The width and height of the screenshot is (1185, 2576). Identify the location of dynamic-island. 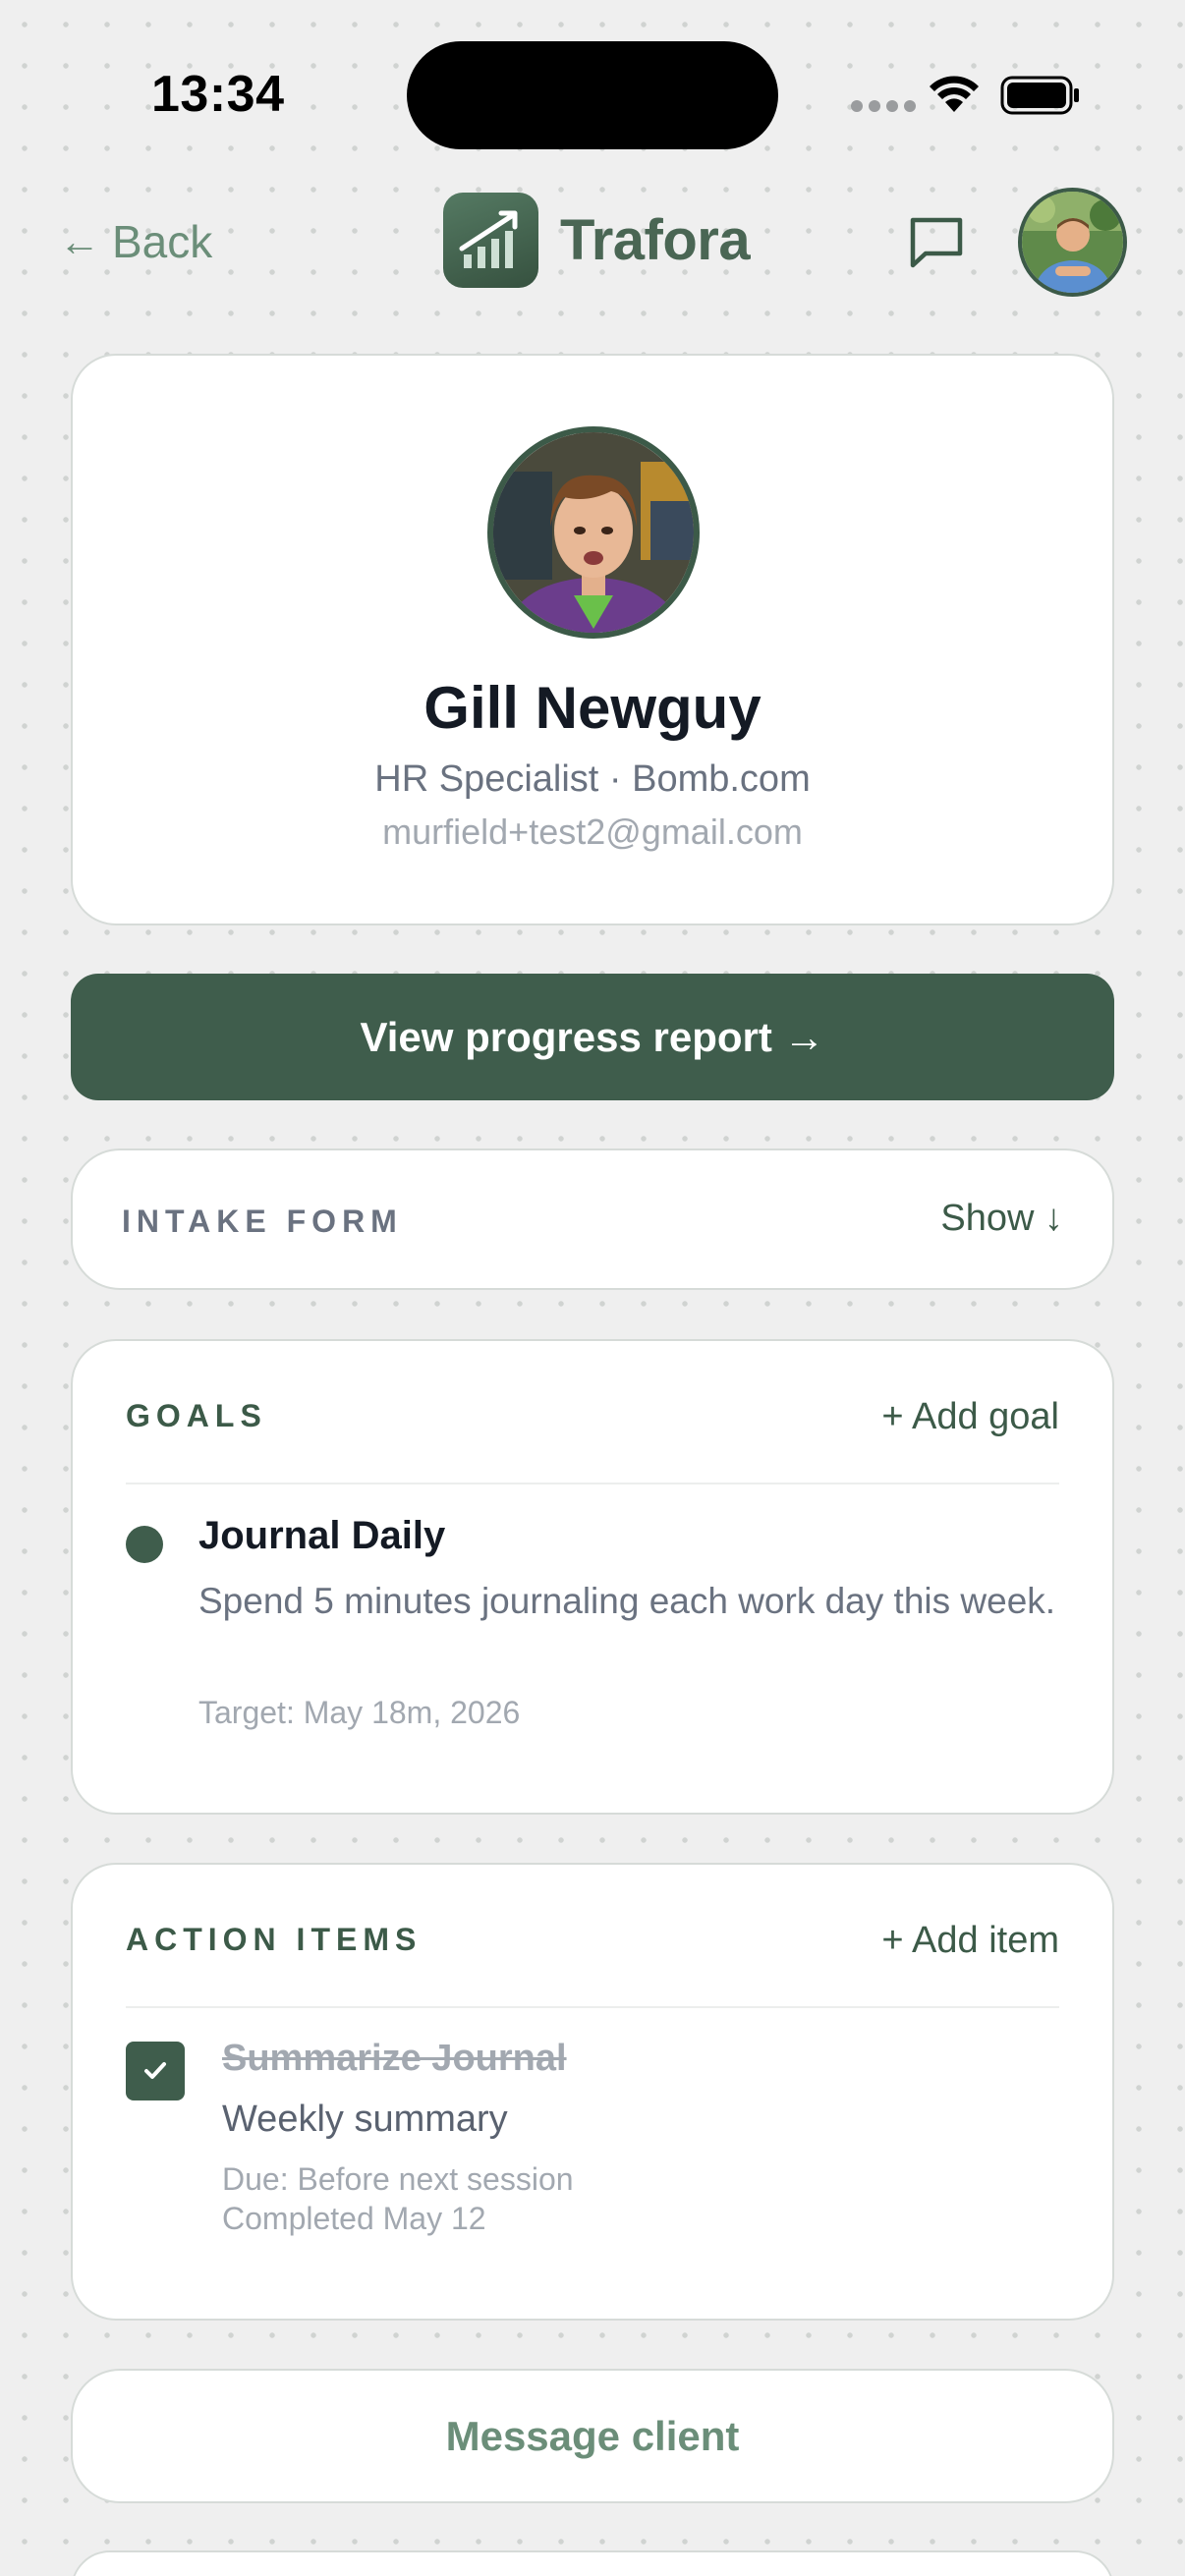
(592, 95).